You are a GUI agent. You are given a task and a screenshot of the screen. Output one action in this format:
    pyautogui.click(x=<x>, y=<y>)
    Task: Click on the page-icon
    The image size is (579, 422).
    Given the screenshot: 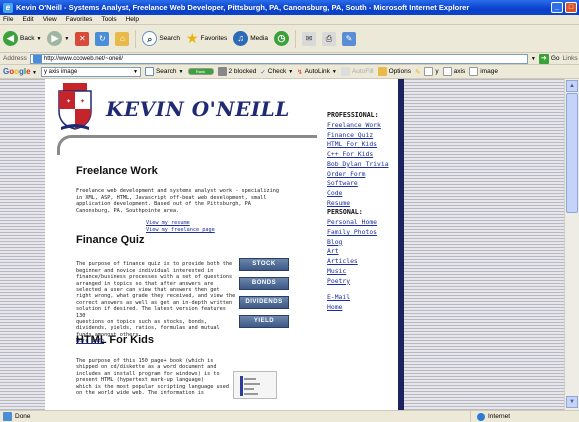 What is the action you would take?
    pyautogui.click(x=37, y=58)
    